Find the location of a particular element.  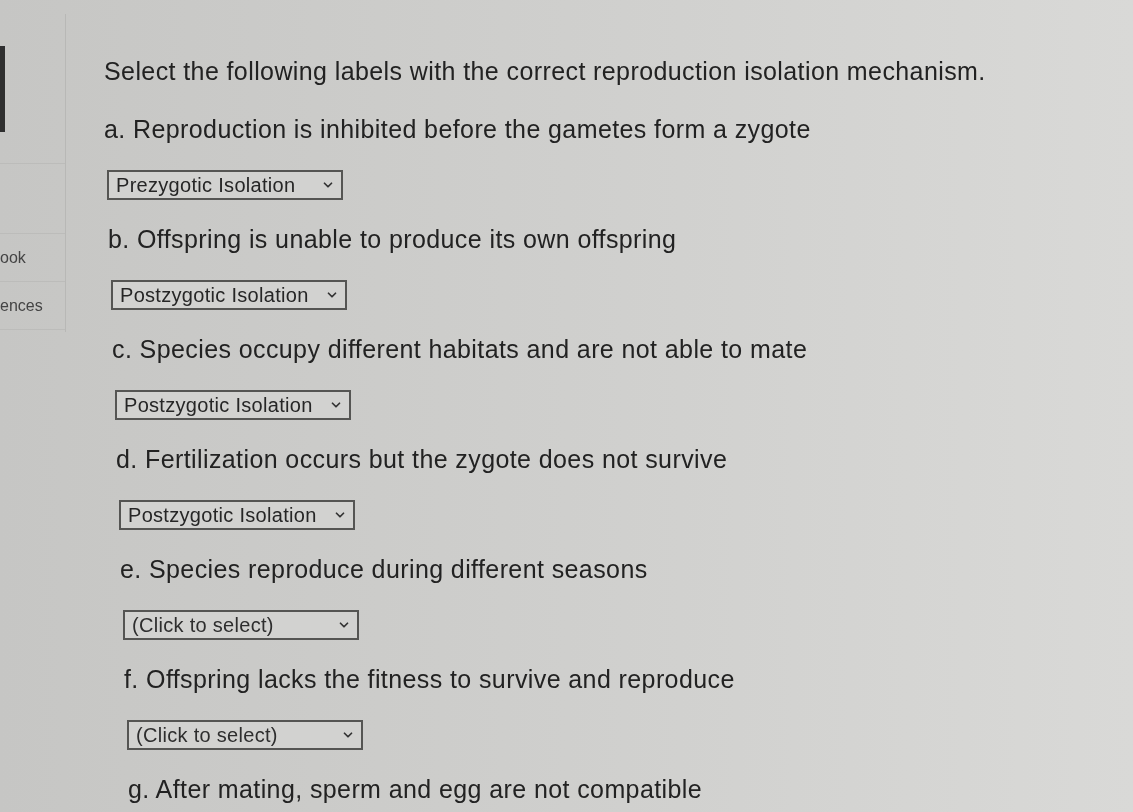

statement-text: f. Offspring lacks the fitness to survive and reproduce is located at coordinates (429, 679).